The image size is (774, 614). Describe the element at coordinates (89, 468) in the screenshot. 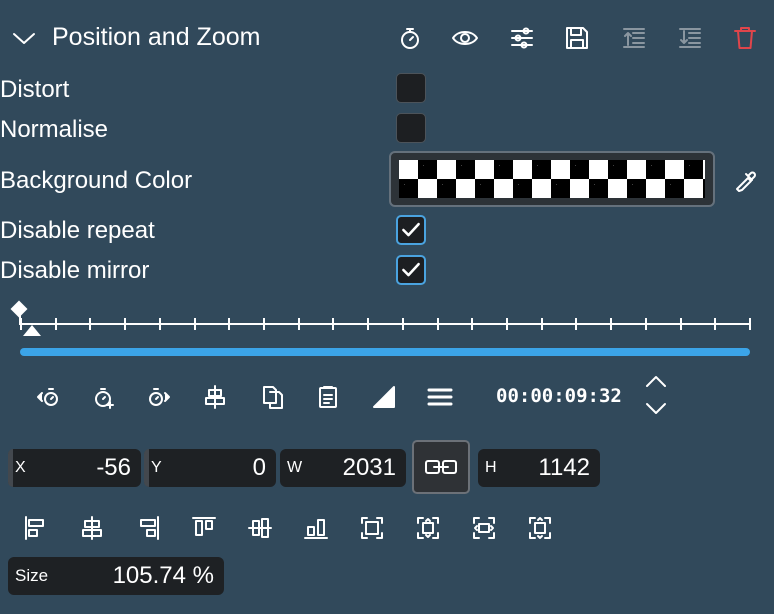

I see `x-value: -56` at that location.